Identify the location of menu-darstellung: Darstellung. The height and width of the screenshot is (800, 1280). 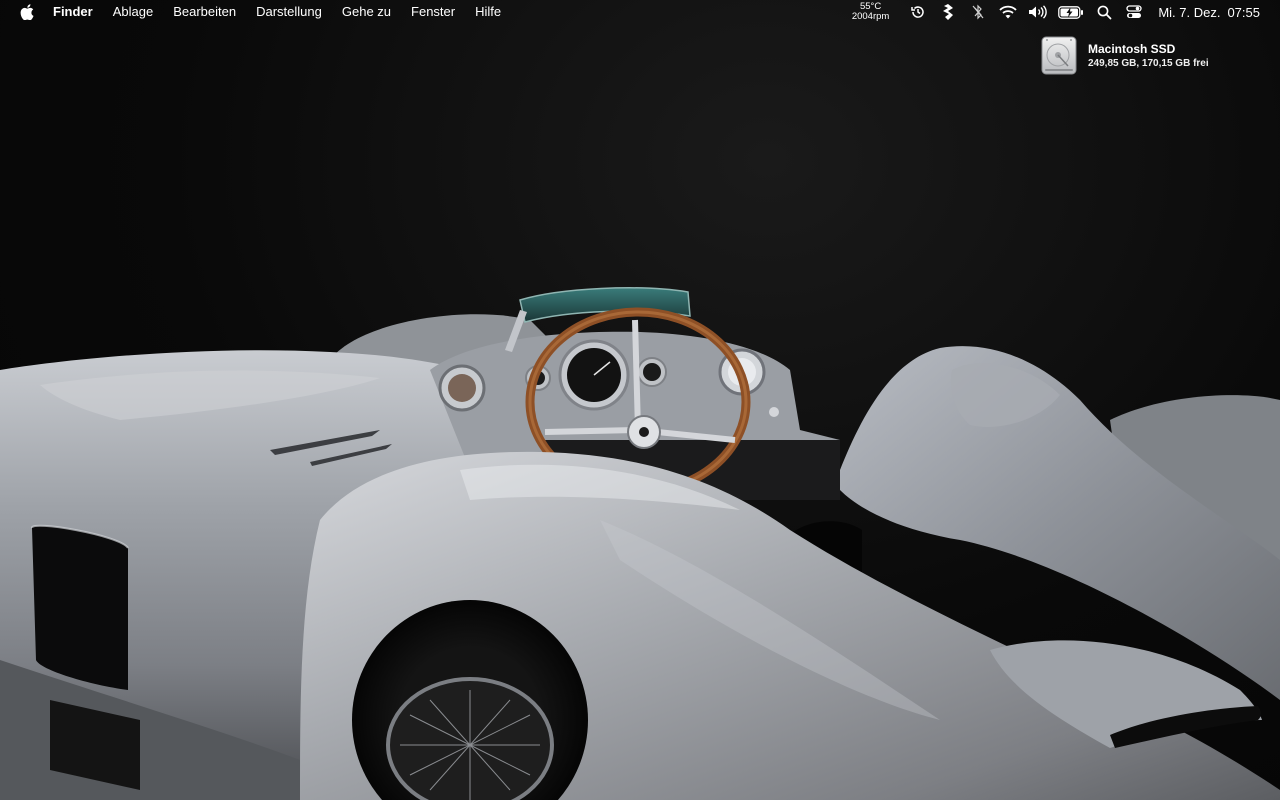
(289, 12).